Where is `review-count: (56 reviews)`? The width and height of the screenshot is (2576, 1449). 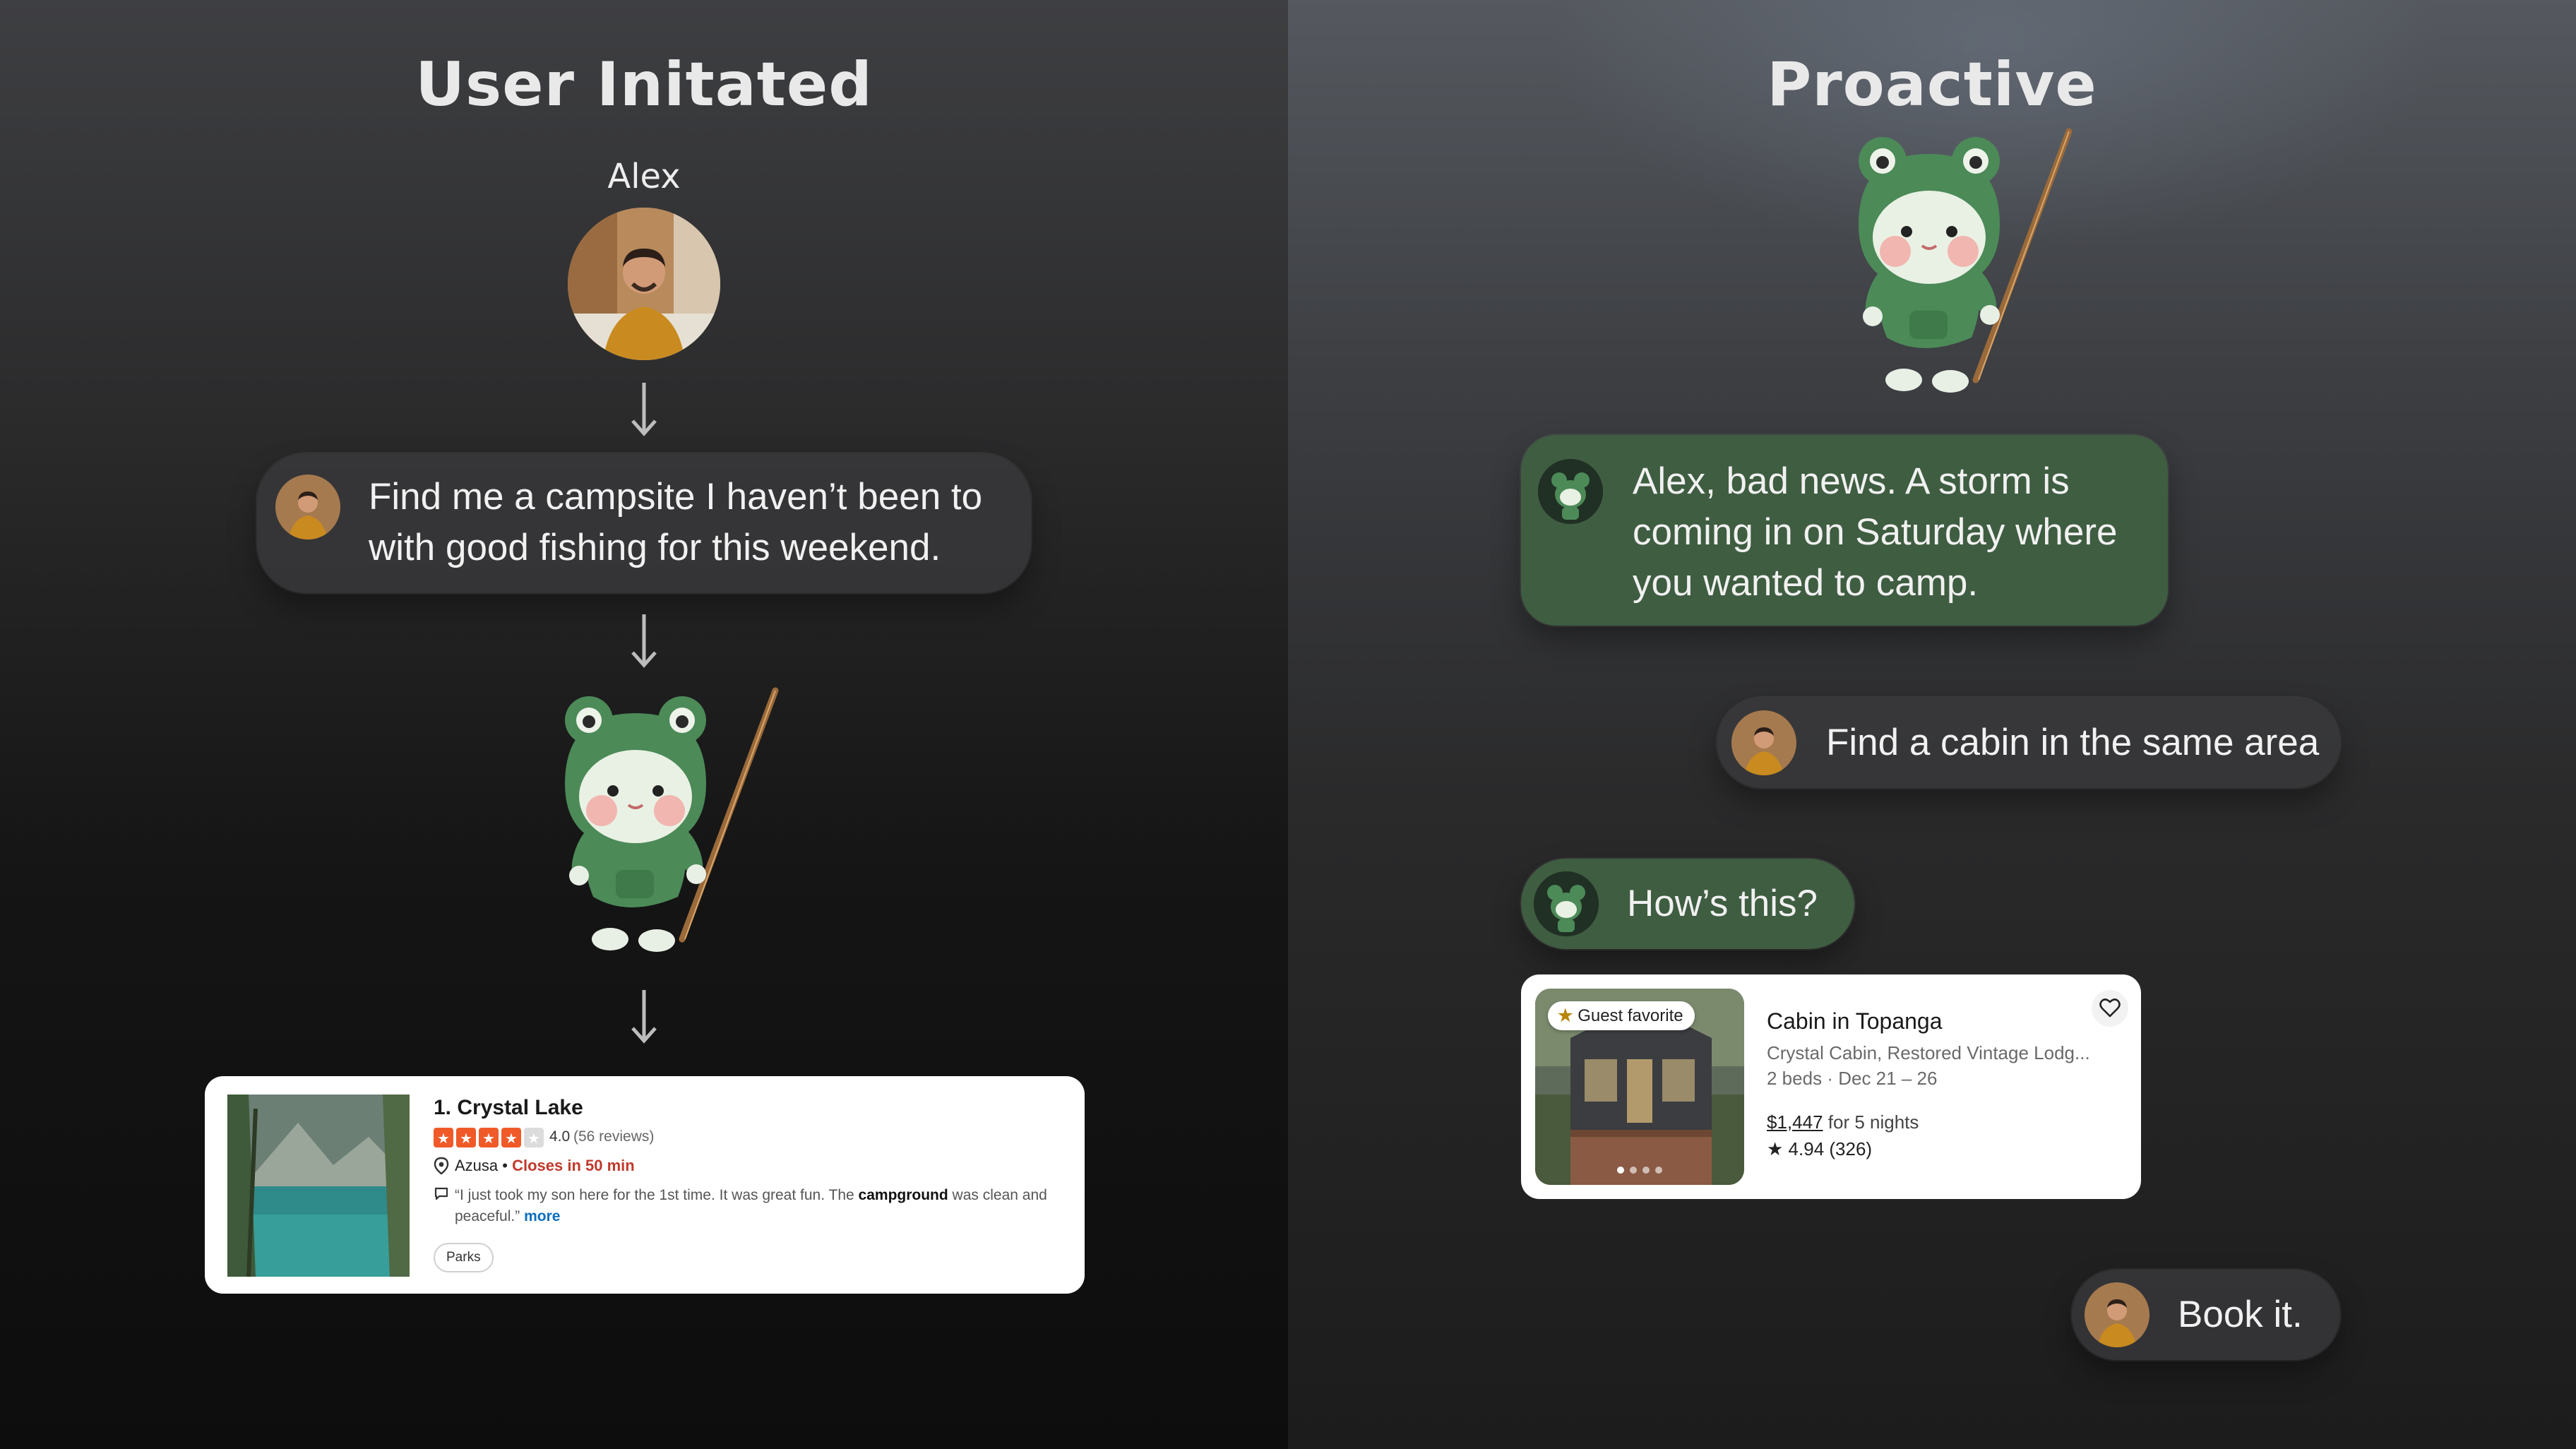
review-count: (56 reviews) is located at coordinates (614, 1136).